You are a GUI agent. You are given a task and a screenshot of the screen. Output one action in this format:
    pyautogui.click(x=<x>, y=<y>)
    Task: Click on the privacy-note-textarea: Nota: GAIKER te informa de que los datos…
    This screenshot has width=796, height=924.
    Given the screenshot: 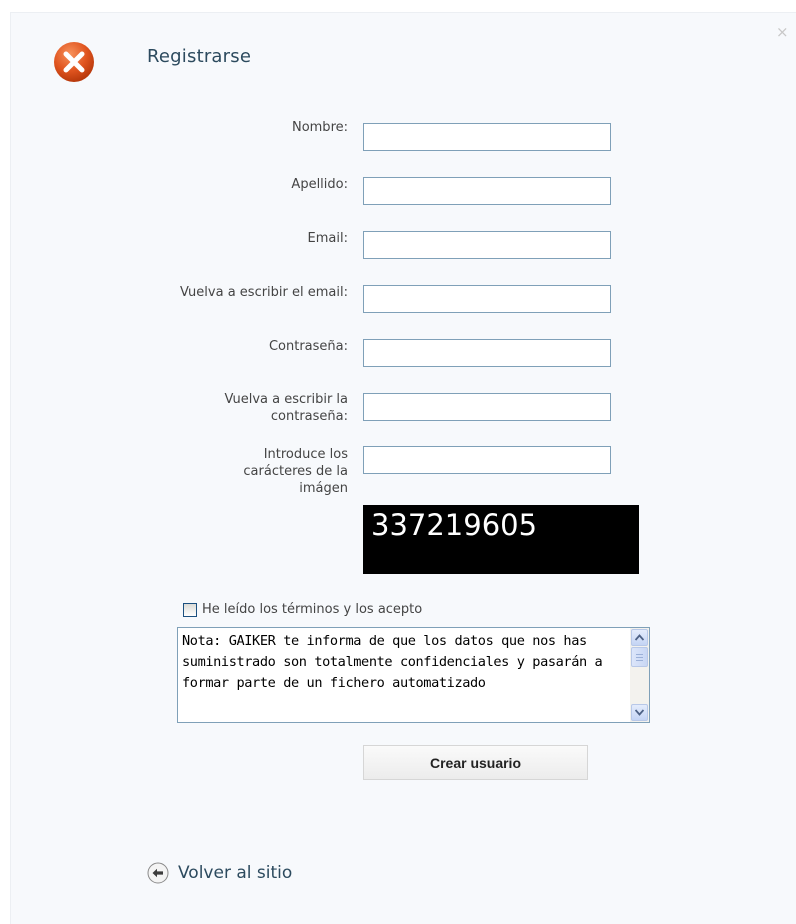 What is the action you would take?
    pyautogui.click(x=413, y=675)
    